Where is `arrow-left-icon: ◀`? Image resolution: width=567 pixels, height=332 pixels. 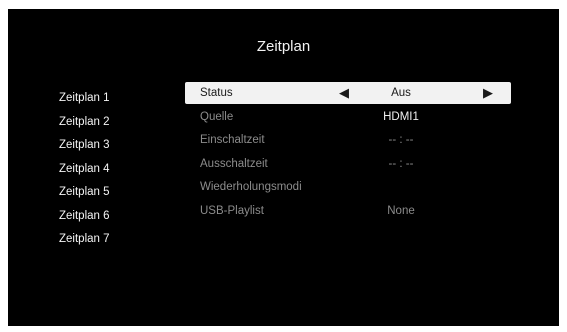
arrow-left-icon: ◀ is located at coordinates (344, 93).